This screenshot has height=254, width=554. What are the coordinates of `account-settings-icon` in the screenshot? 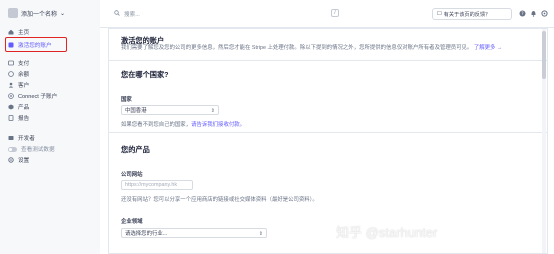 It's located at (544, 13).